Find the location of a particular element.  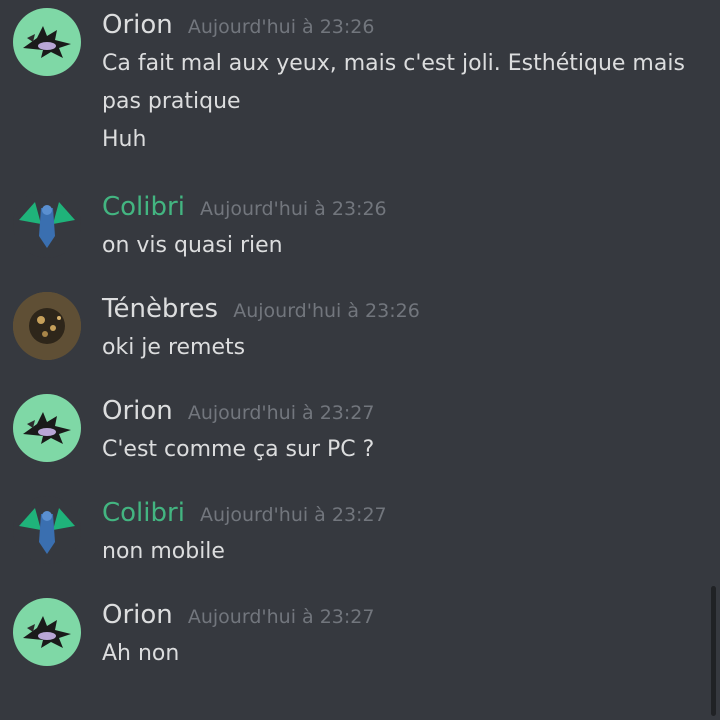

message-text: pas pratique is located at coordinates (171, 101).